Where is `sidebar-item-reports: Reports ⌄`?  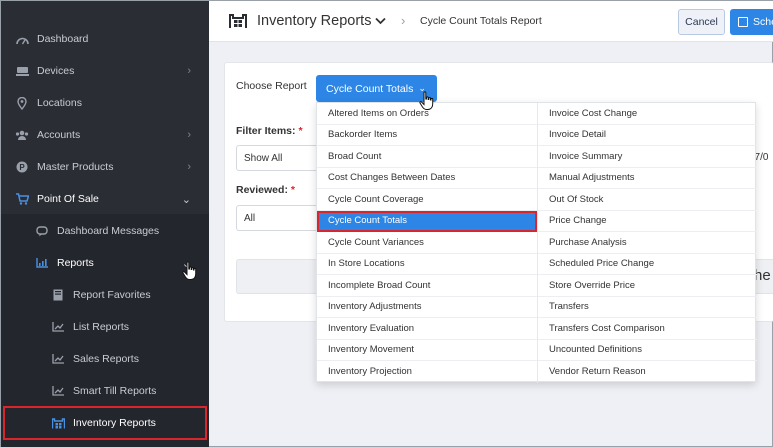 sidebar-item-reports: Reports ⌄ is located at coordinates (105, 263).